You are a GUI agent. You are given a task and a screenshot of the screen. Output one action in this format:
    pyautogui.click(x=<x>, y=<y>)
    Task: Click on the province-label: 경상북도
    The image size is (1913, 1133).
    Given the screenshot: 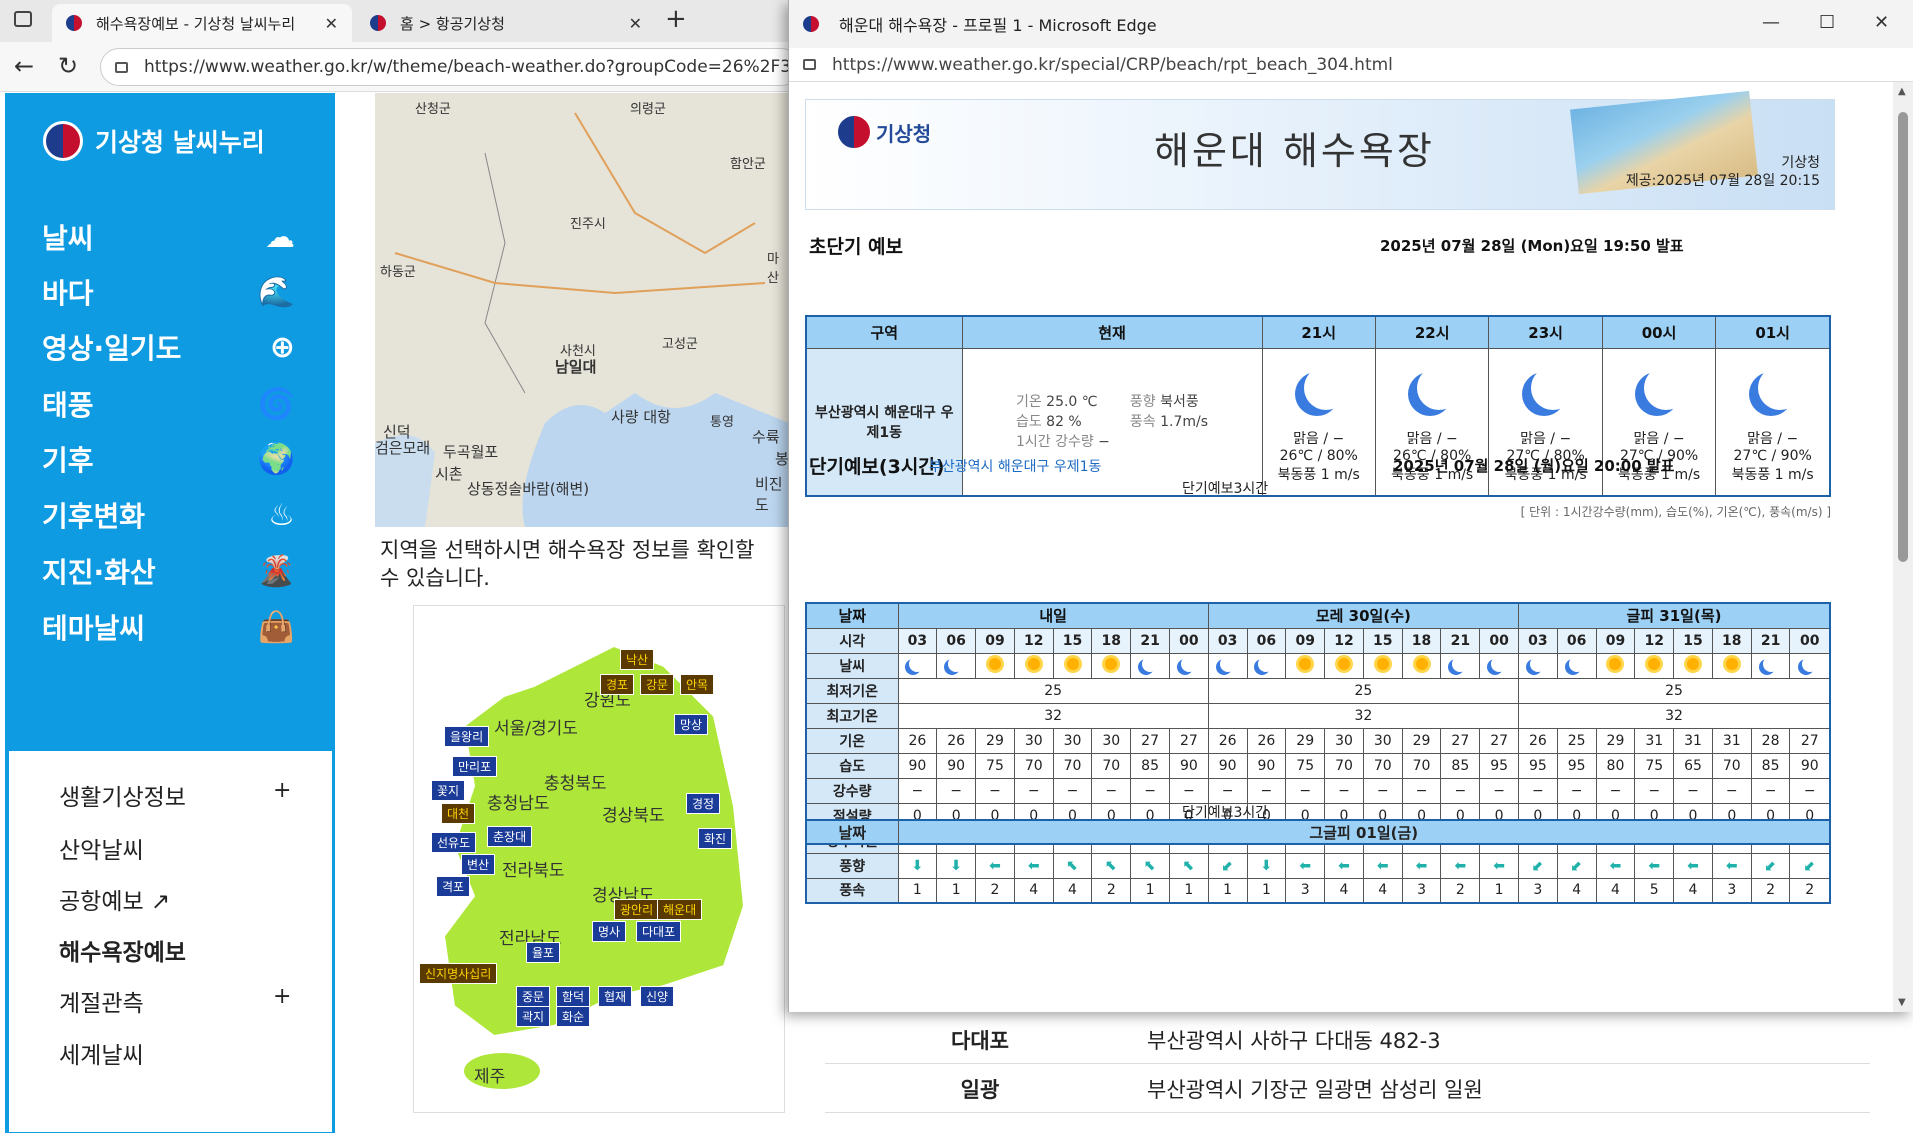 What is the action you would take?
    pyautogui.click(x=633, y=813)
    